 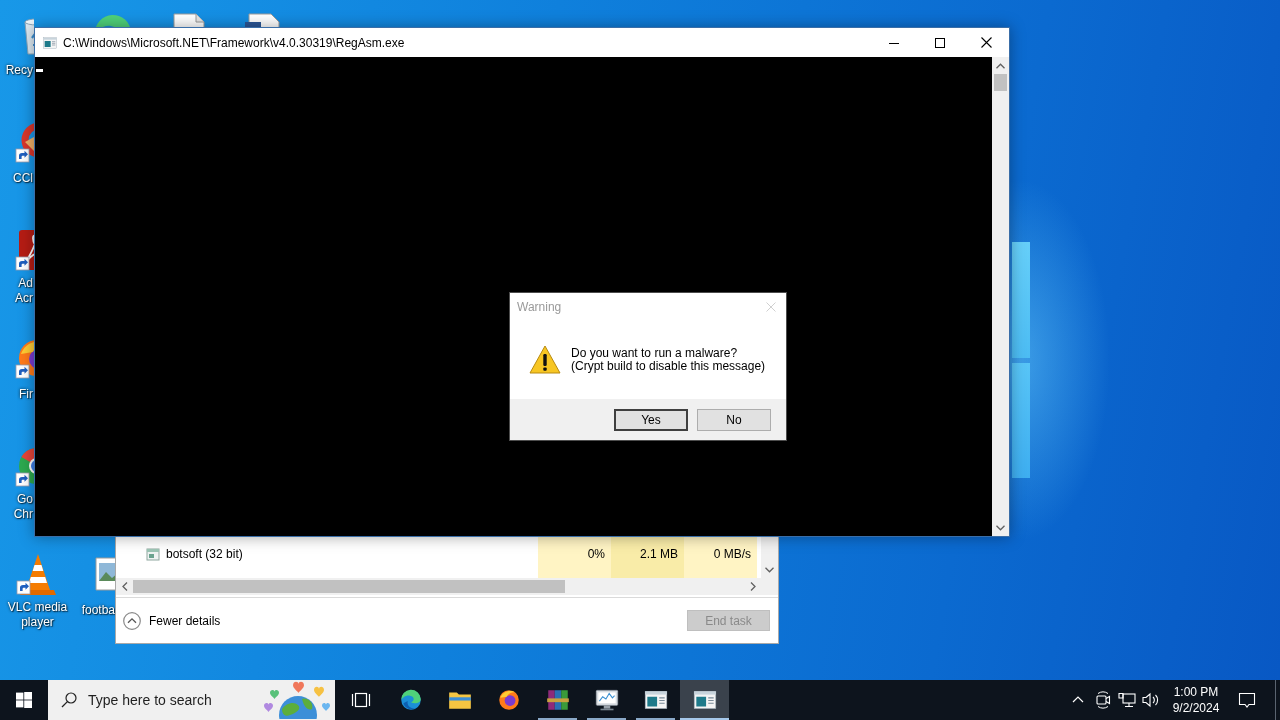 What do you see at coordinates (545, 360) in the screenshot?
I see `warning-icon` at bounding box center [545, 360].